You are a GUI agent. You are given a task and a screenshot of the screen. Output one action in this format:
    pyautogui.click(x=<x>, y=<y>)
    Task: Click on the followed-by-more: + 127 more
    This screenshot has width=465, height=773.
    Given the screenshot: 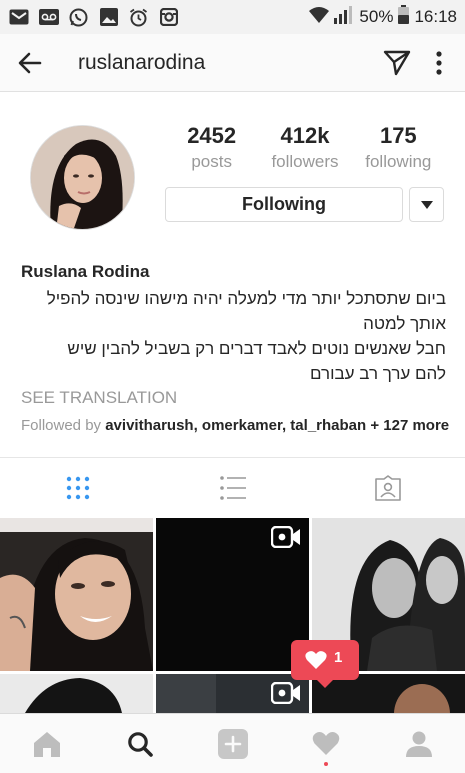 What is the action you would take?
    pyautogui.click(x=410, y=425)
    